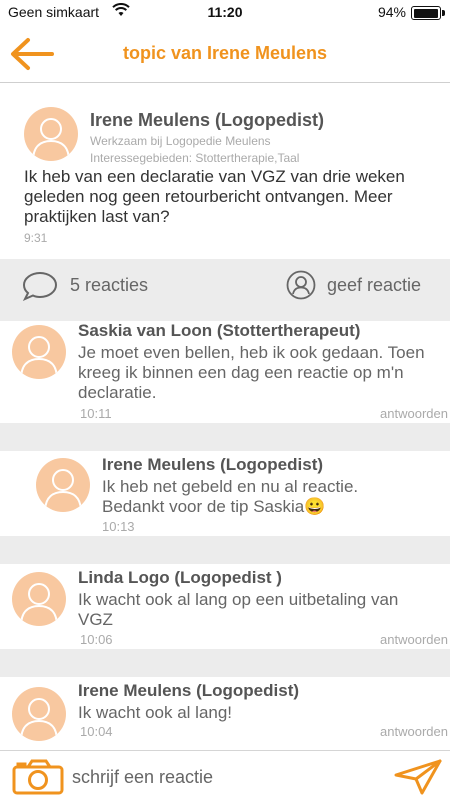 The image size is (450, 801). I want to click on page-title: topic van Irene Meulens, so click(225, 53).